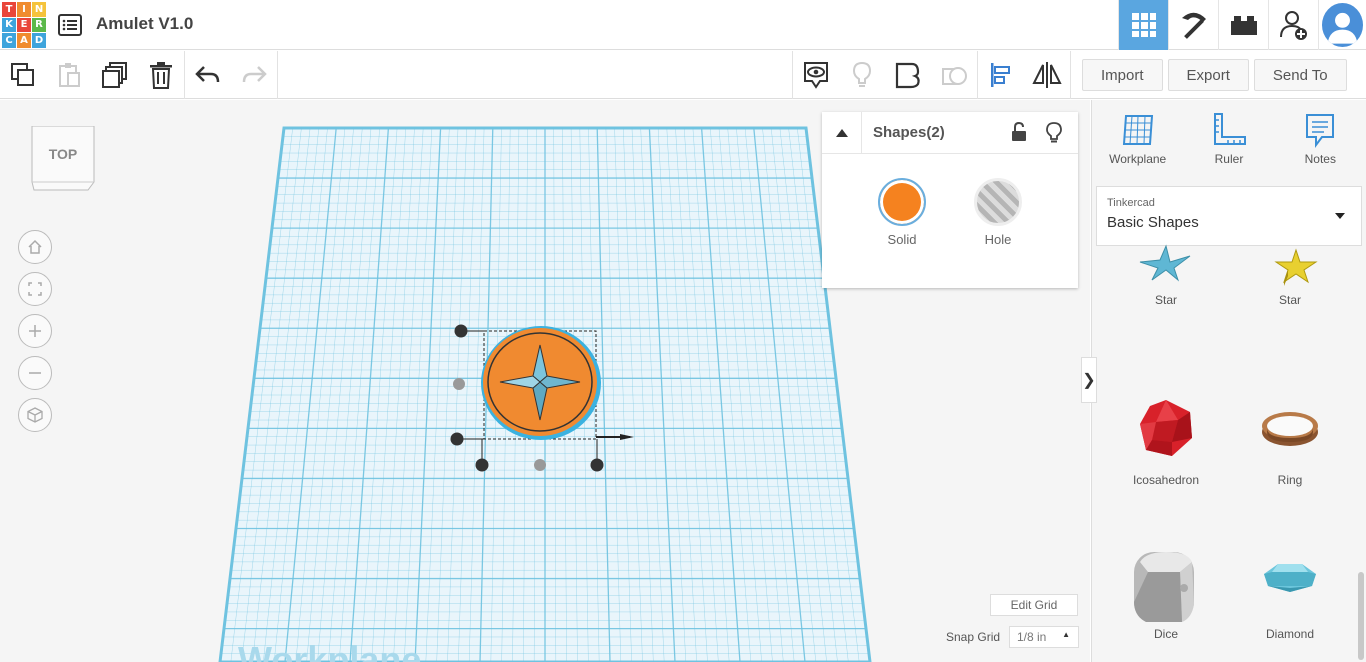  Describe the element at coordinates (1047, 75) in the screenshot. I see `mirror-button` at that location.